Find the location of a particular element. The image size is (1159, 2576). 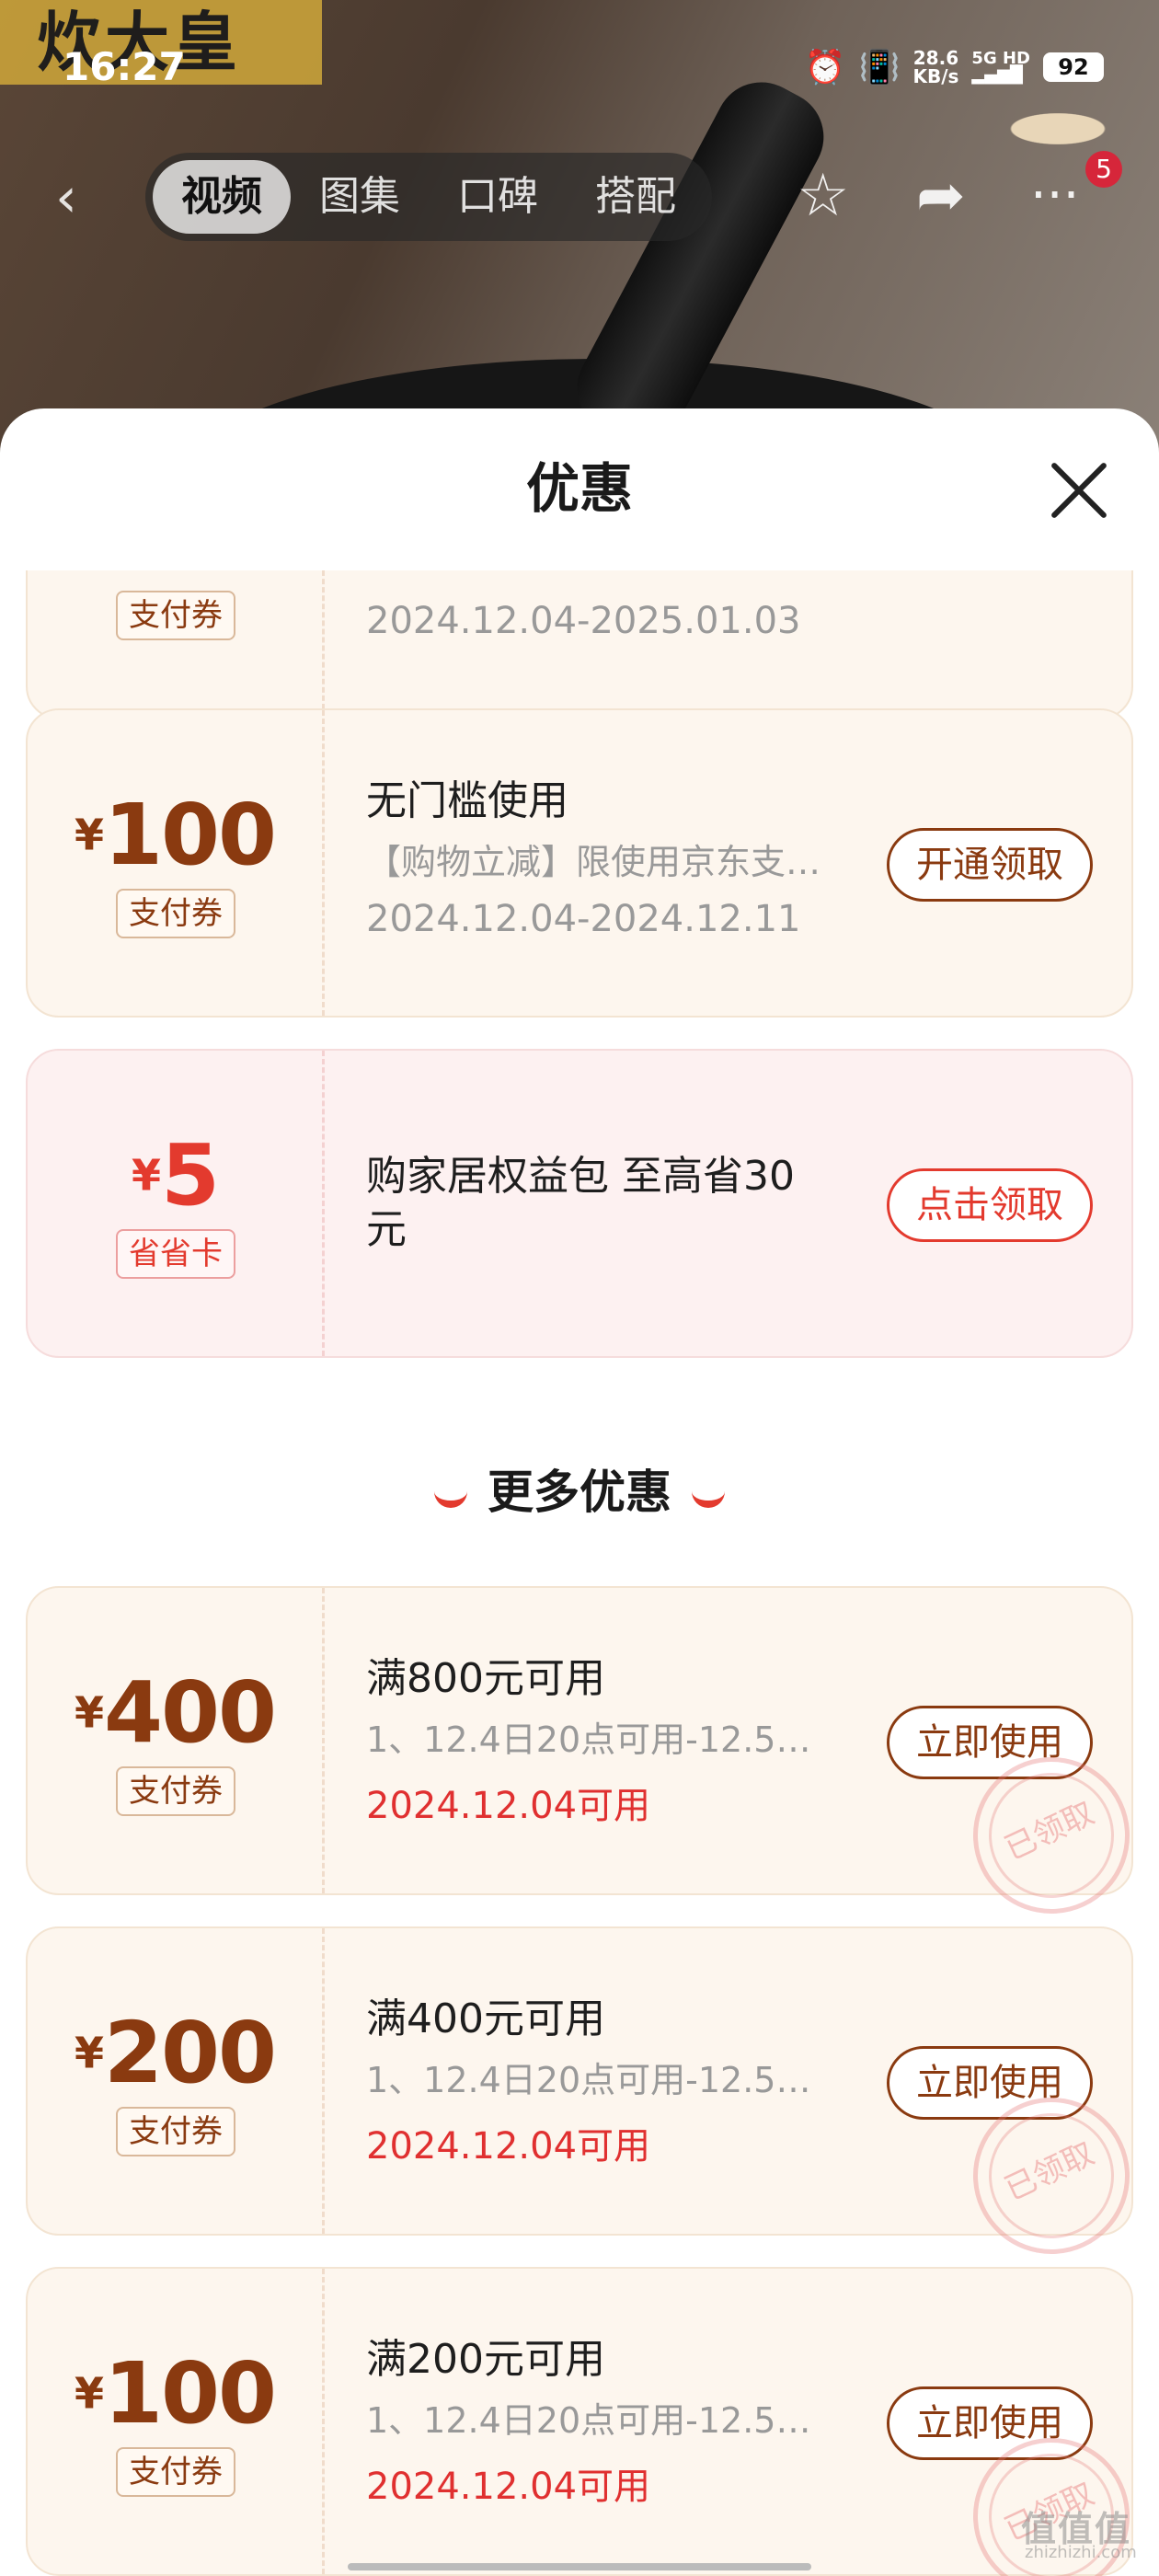

coupon-title: 购家居权益包 至高省30 元 is located at coordinates (580, 1203).